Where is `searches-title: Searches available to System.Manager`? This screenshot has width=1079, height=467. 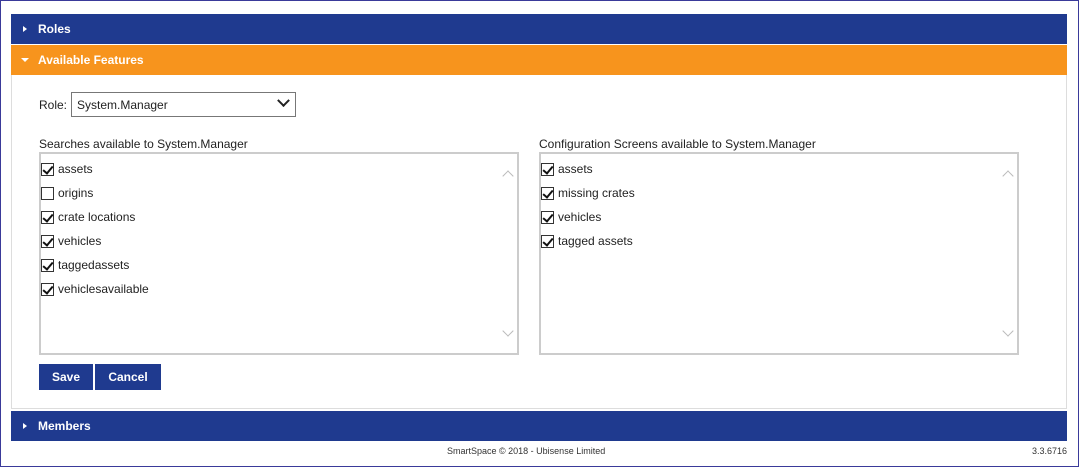
searches-title: Searches available to System.Manager is located at coordinates (143, 144).